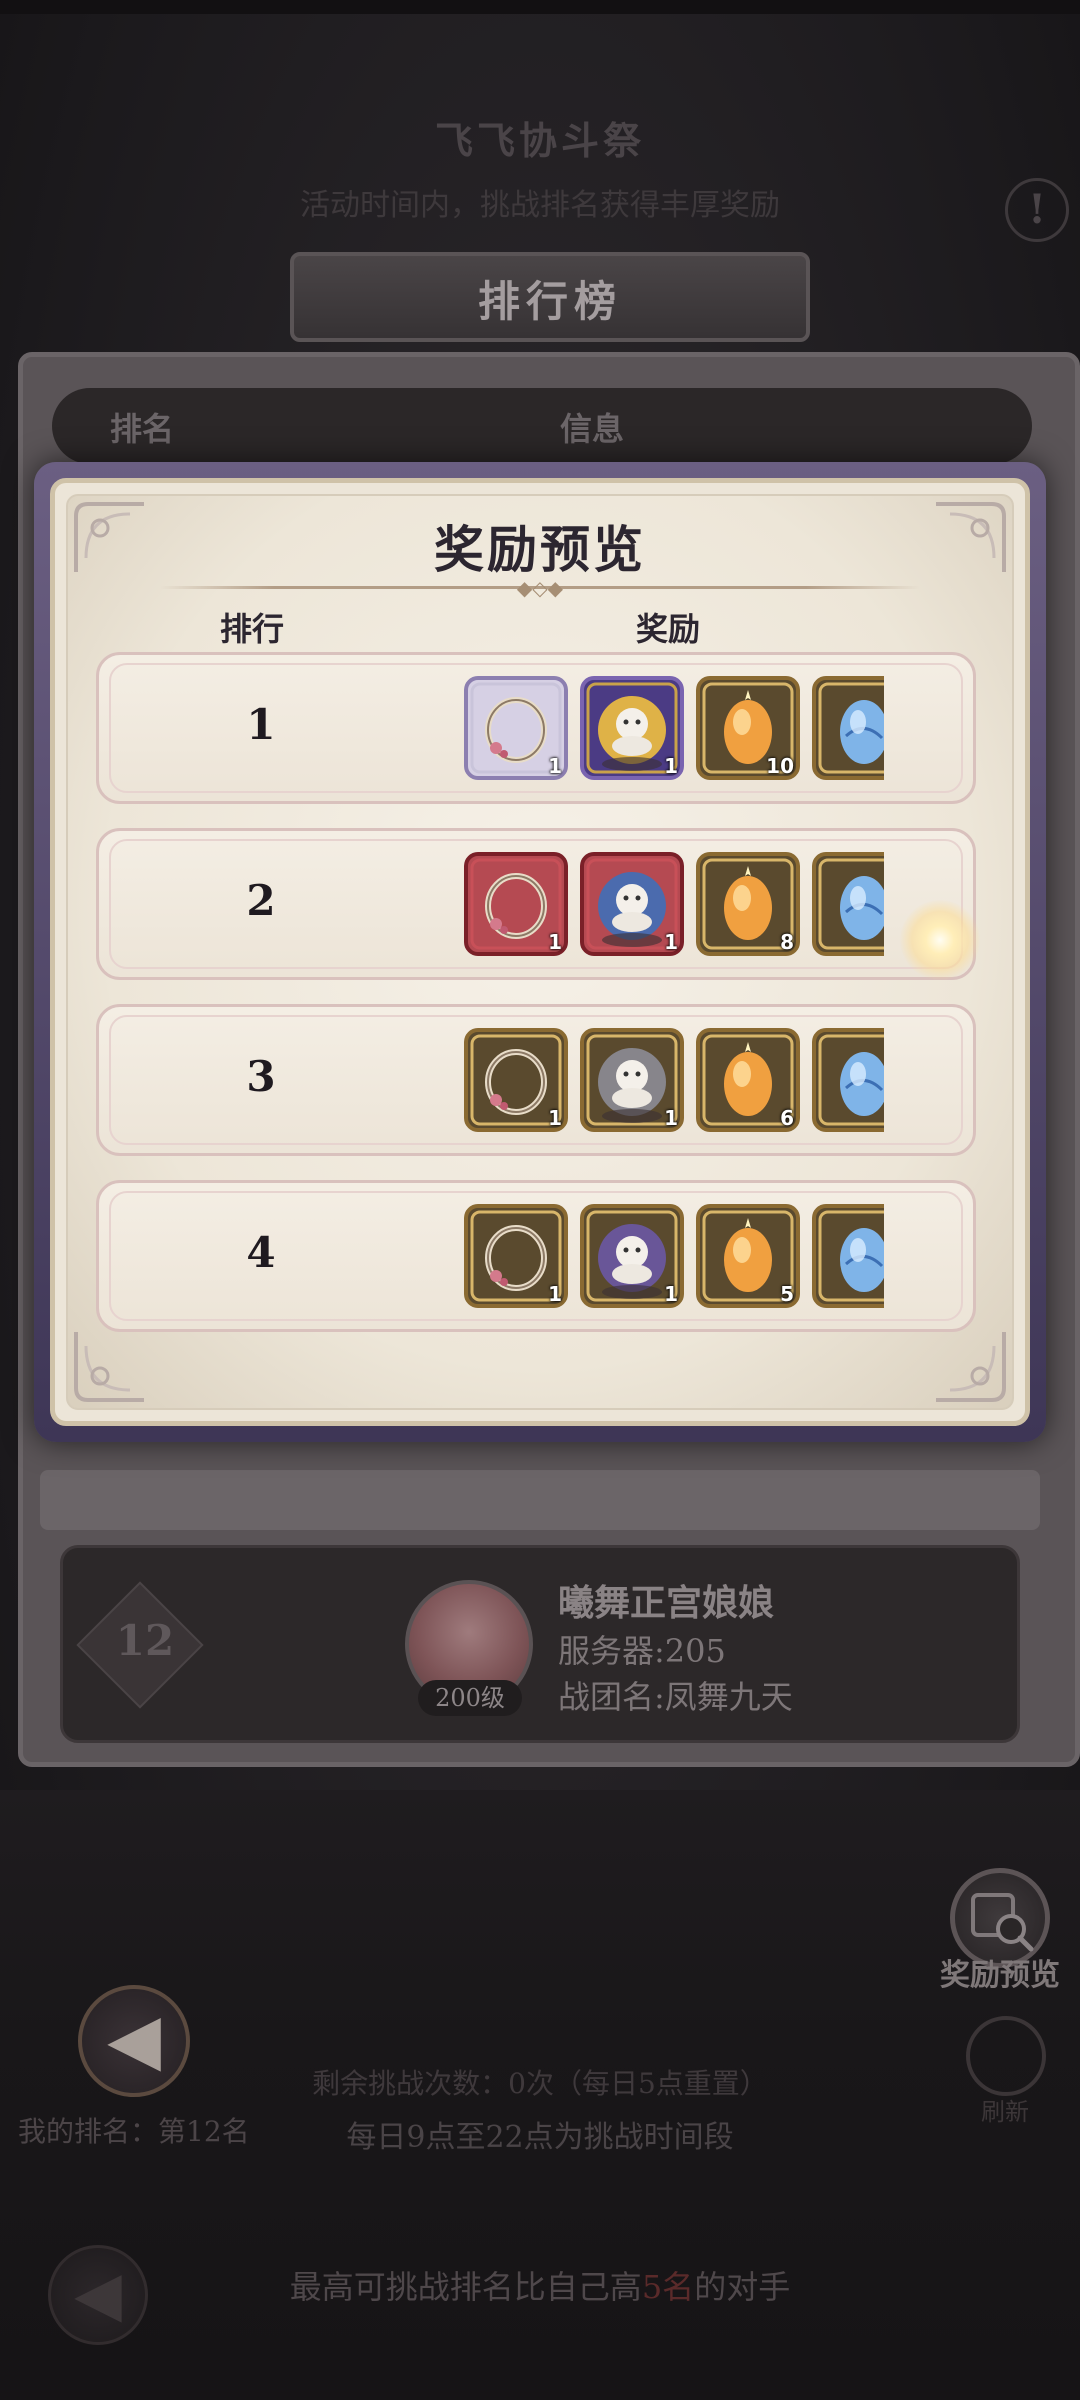 This screenshot has width=1080, height=2400. Describe the element at coordinates (668, 2287) in the screenshot. I see `challenge-rule-highlight: 5名` at that location.